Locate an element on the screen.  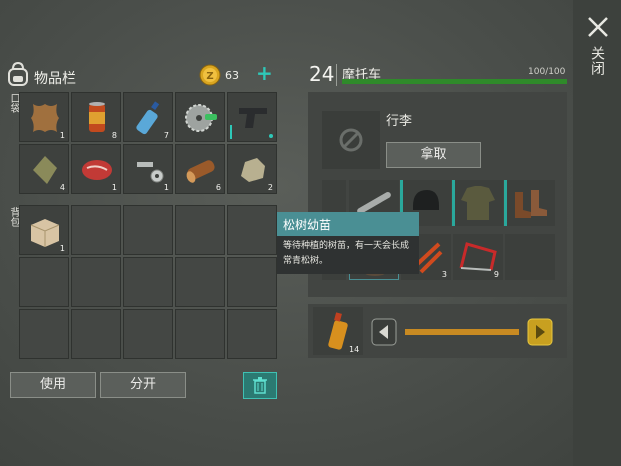
pocket-slot: 8 is located at coordinates (96, 117).